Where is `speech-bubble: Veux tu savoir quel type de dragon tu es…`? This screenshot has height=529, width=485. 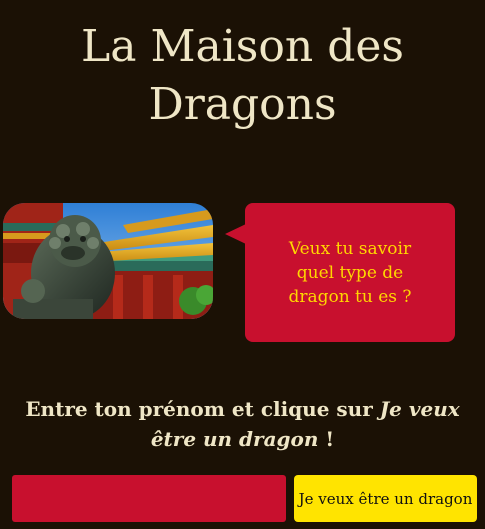
speech-bubble: Veux tu savoir quel type de dragon tu es… is located at coordinates (350, 272).